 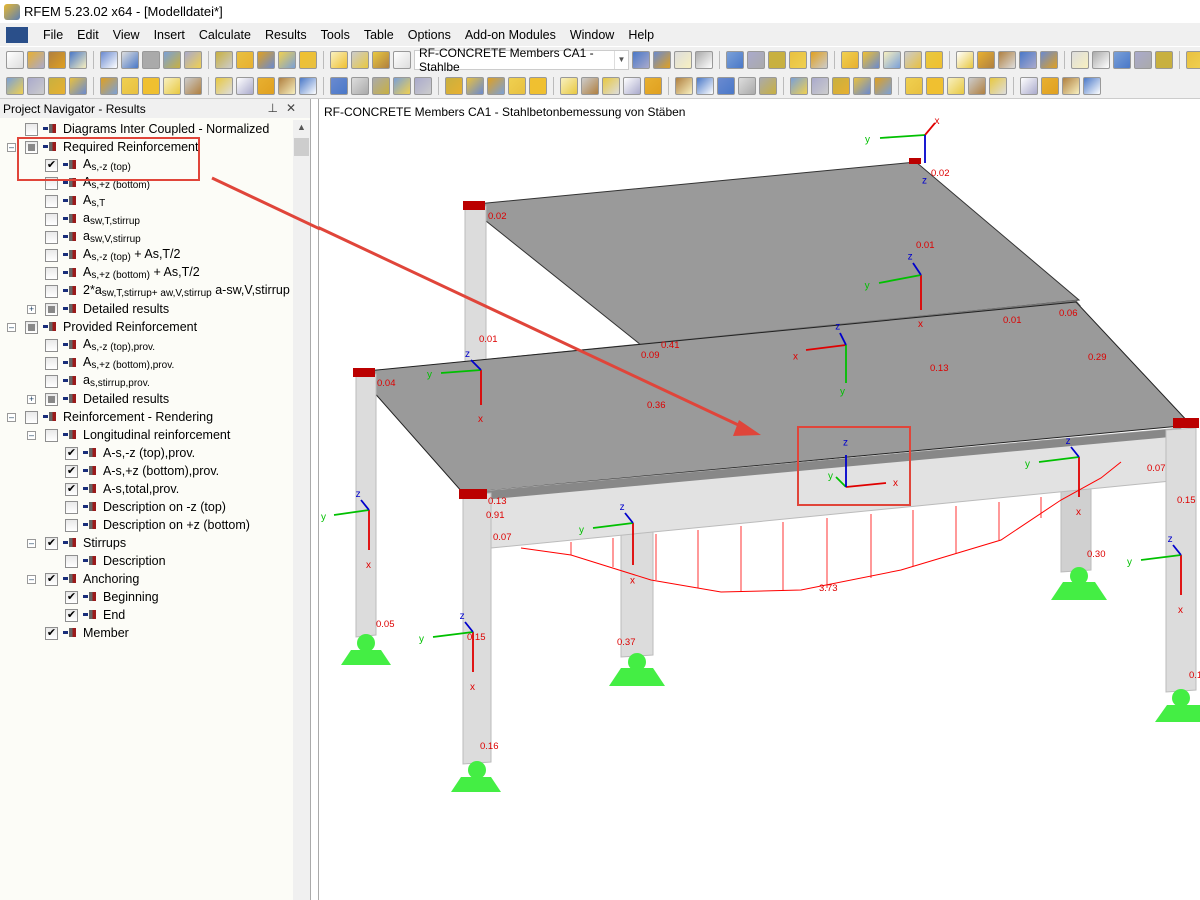 I want to click on close-icon: ✕, so click(x=295, y=108).